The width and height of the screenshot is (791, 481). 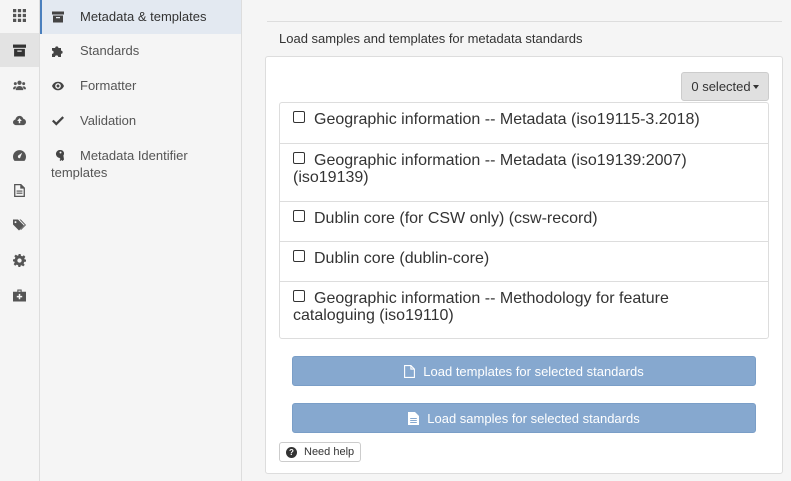 I want to click on gear-icon, so click(x=19, y=260).